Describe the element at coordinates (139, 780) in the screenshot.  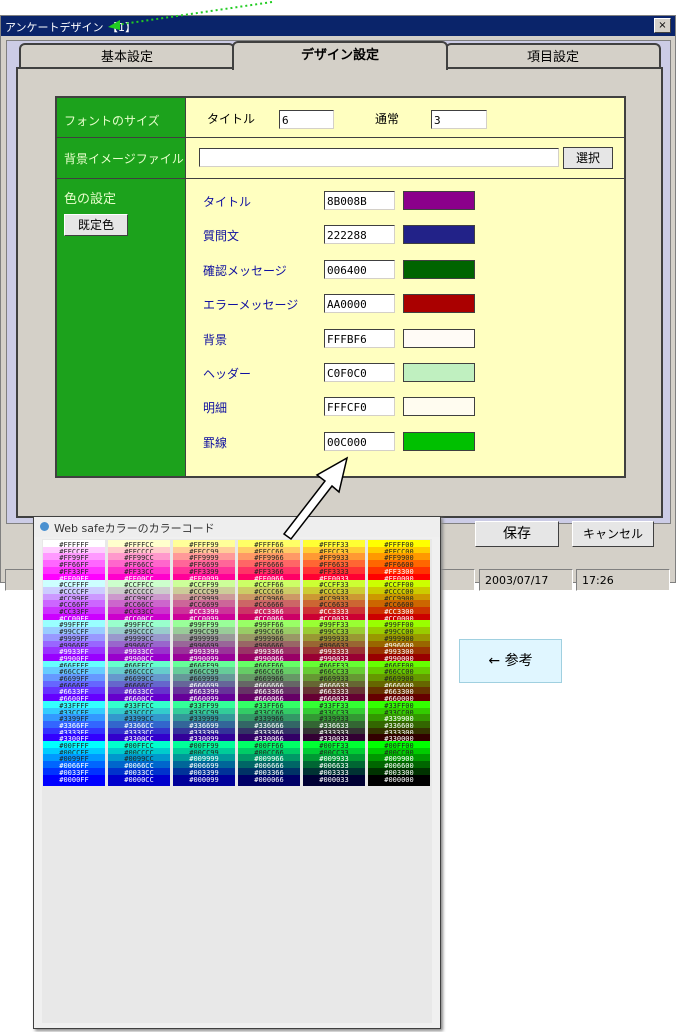
I see `color-chip: #0000CC` at that location.